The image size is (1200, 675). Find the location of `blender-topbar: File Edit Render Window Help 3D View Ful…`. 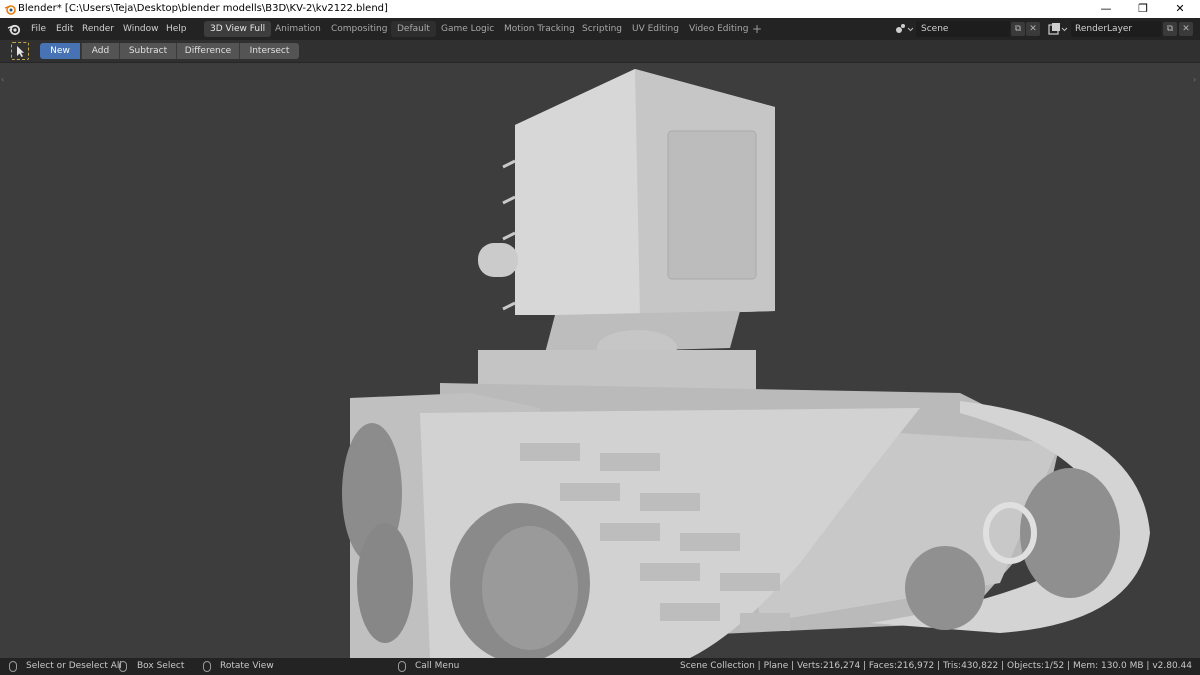

blender-topbar: File Edit Render Window Help 3D View Ful… is located at coordinates (600, 29).